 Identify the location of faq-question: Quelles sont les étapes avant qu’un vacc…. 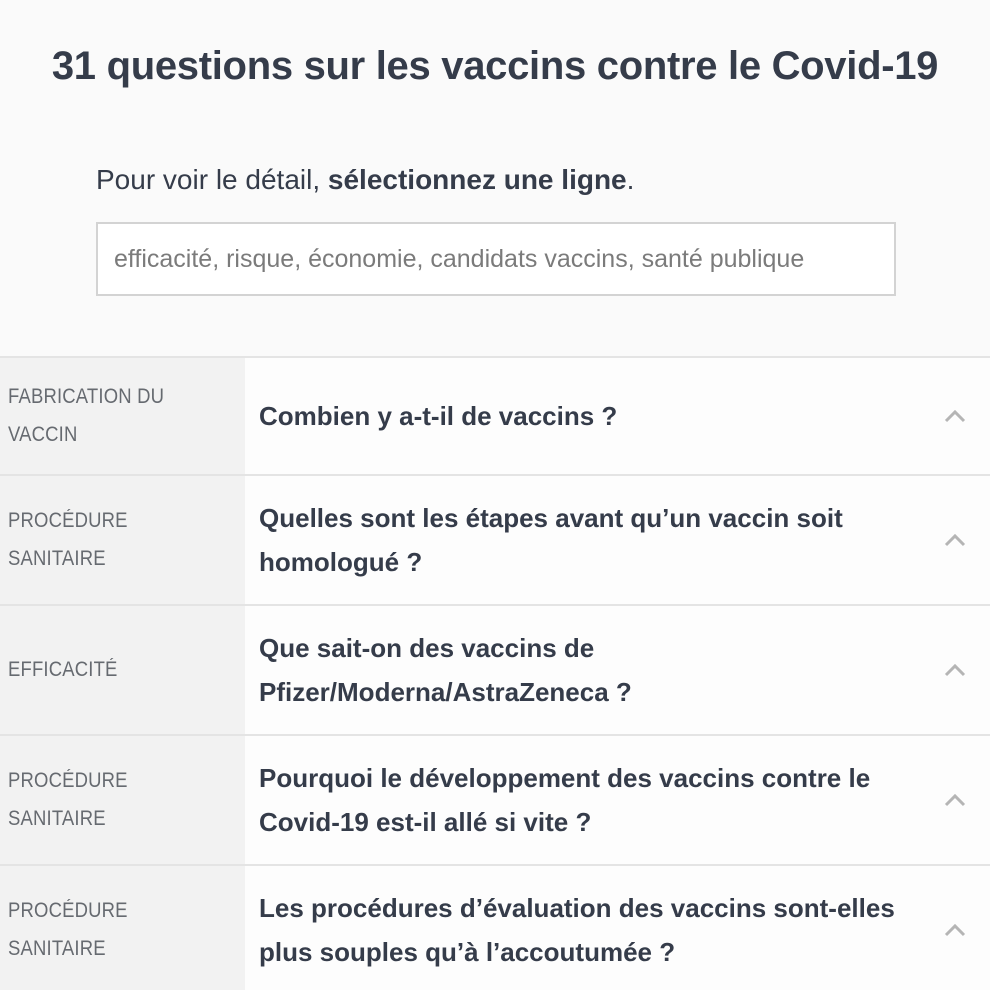
(582, 540).